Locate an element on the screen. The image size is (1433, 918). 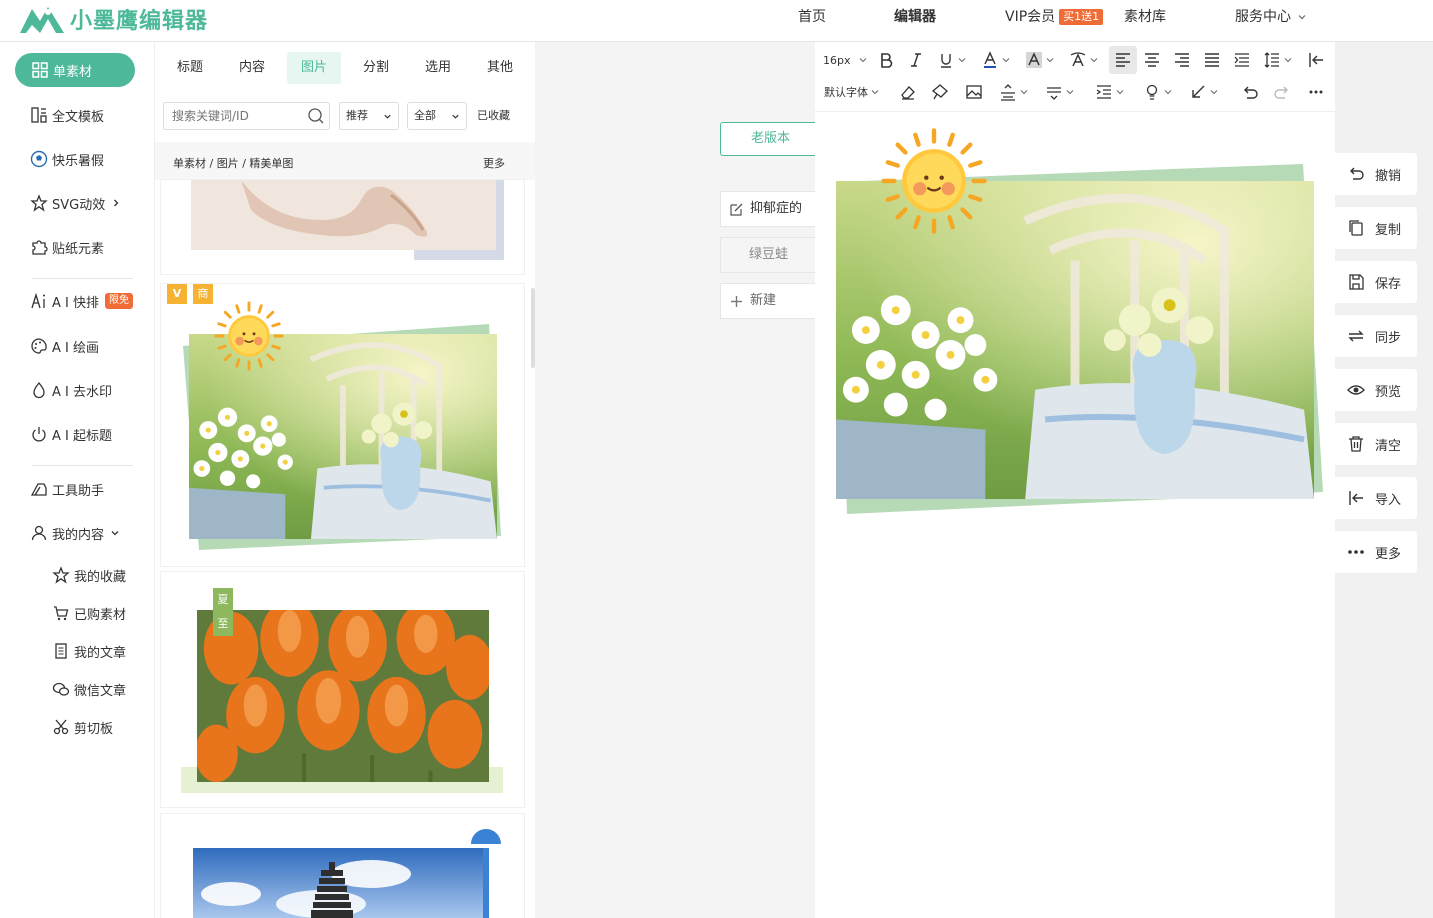
font-size-select: 16px is located at coordinates (845, 60).